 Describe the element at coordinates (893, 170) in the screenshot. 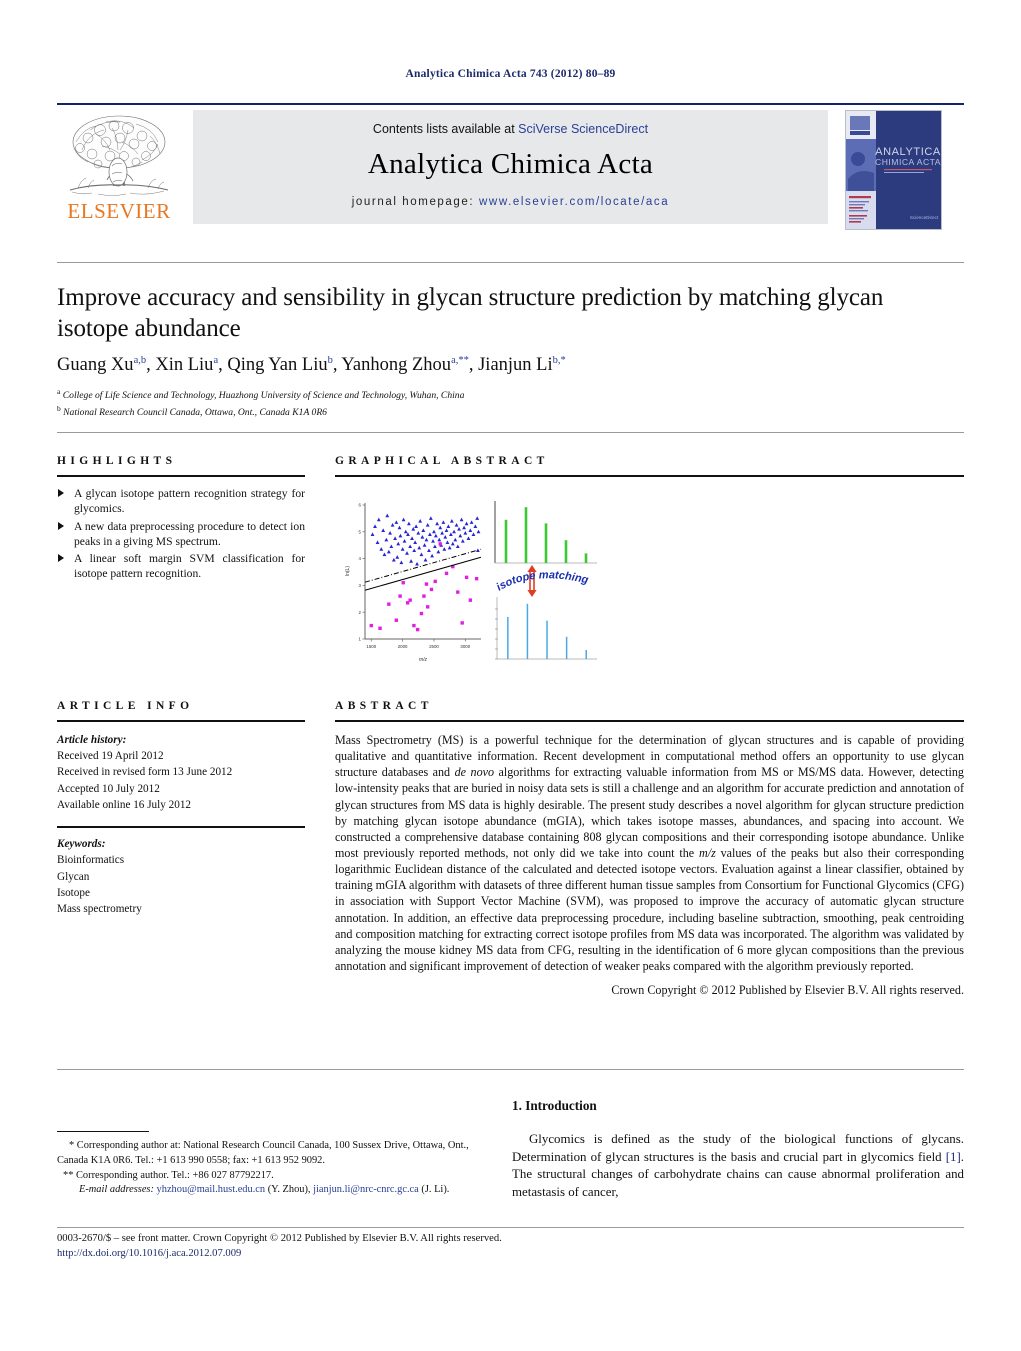

I see `journal-cover-thumbnail: ANALYTICA CHIMICA ACTA ScienceDirect` at that location.